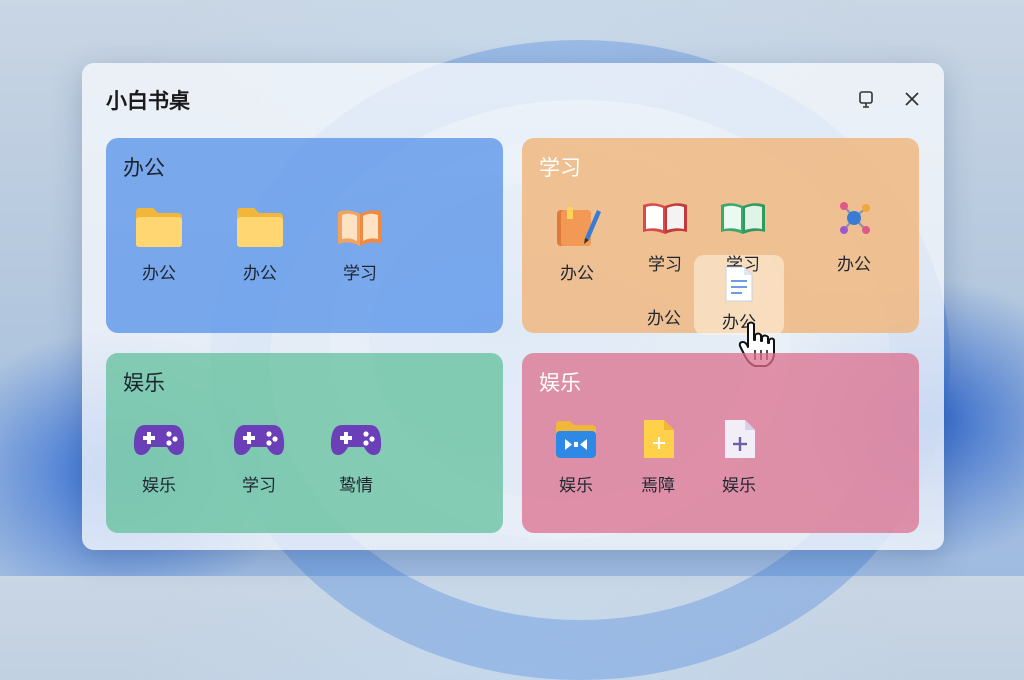 This screenshot has width=1024, height=680. I want to click on item-label: 鸷情, so click(356, 486).